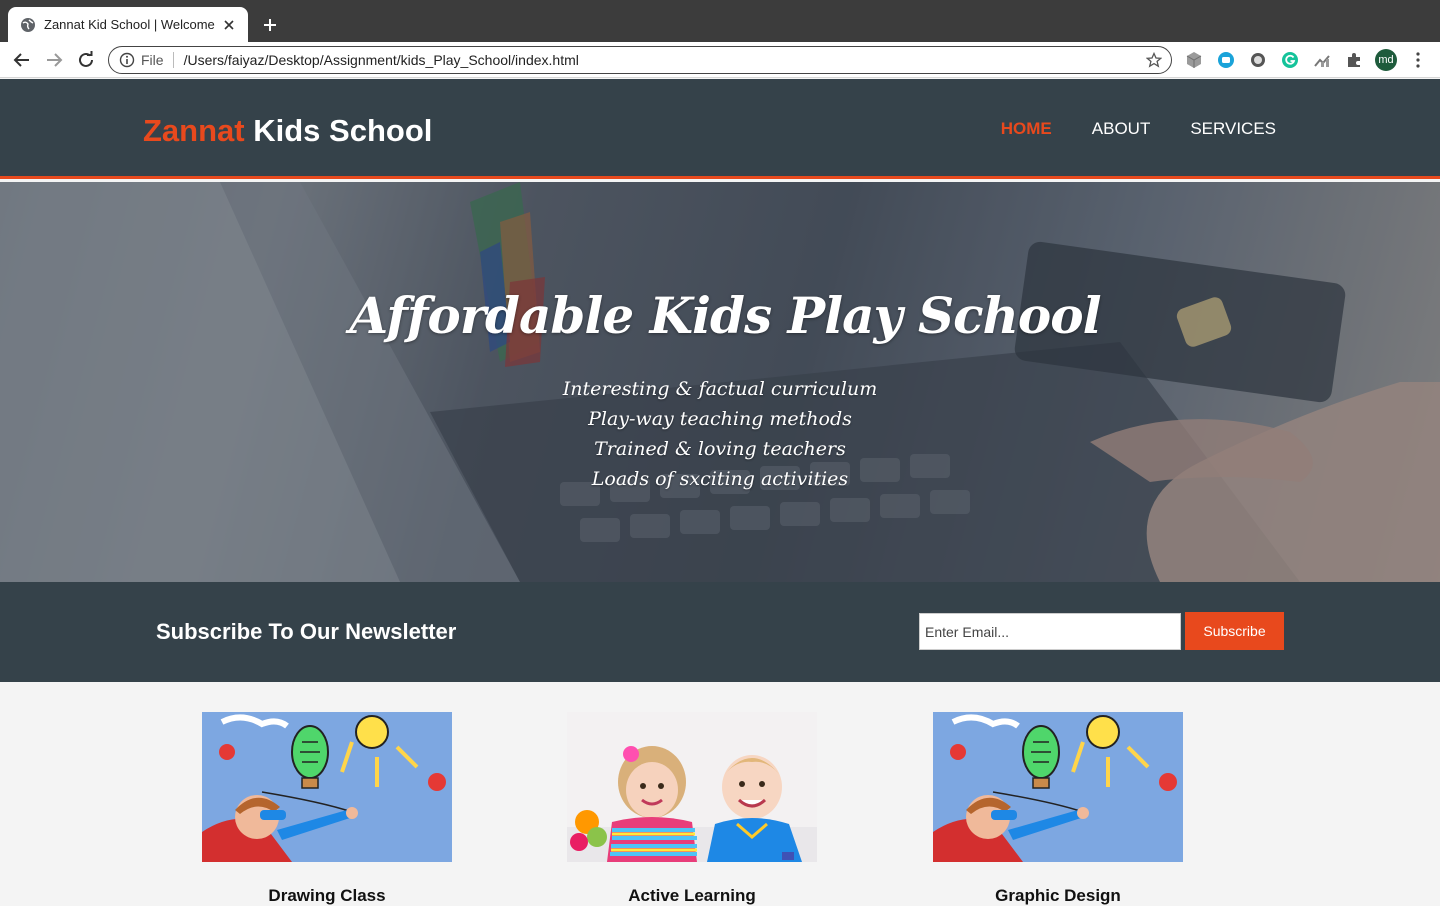 This screenshot has height=906, width=1440. I want to click on feature-box: Graphic Design, so click(1058, 809).